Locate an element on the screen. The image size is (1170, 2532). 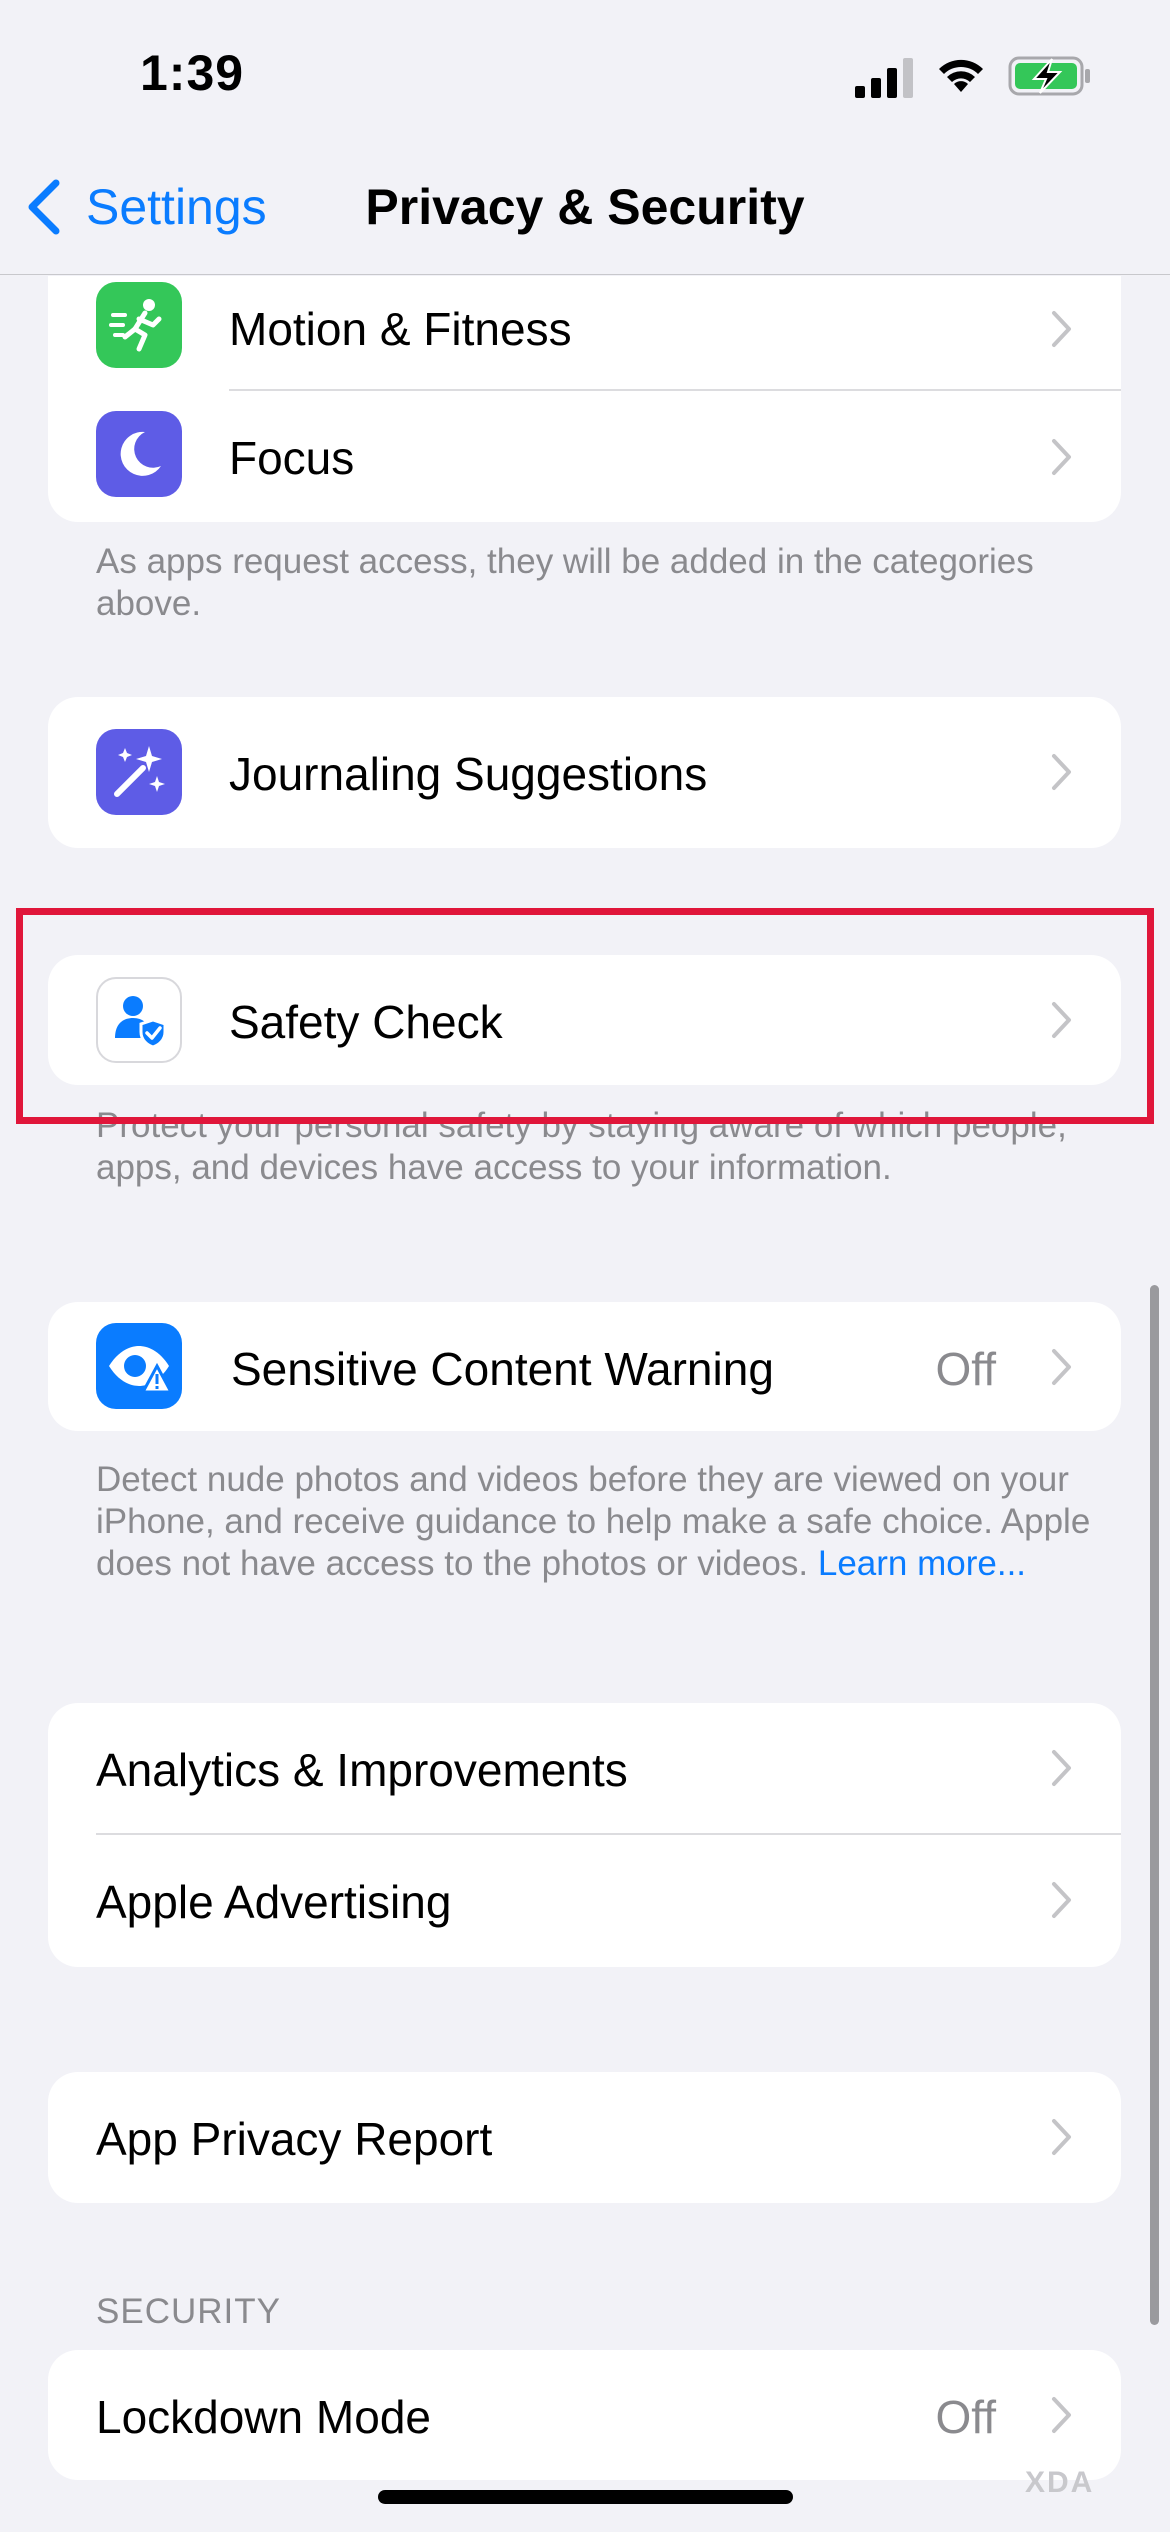
status-time: 1:39 is located at coordinates (192, 73).